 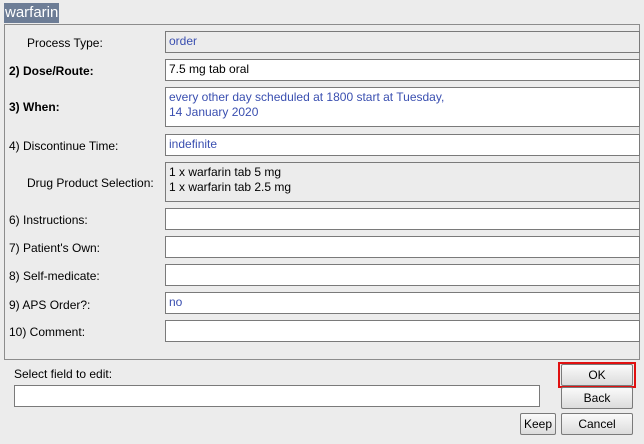 What do you see at coordinates (402, 247) in the screenshot?
I see `patients-own-field` at bounding box center [402, 247].